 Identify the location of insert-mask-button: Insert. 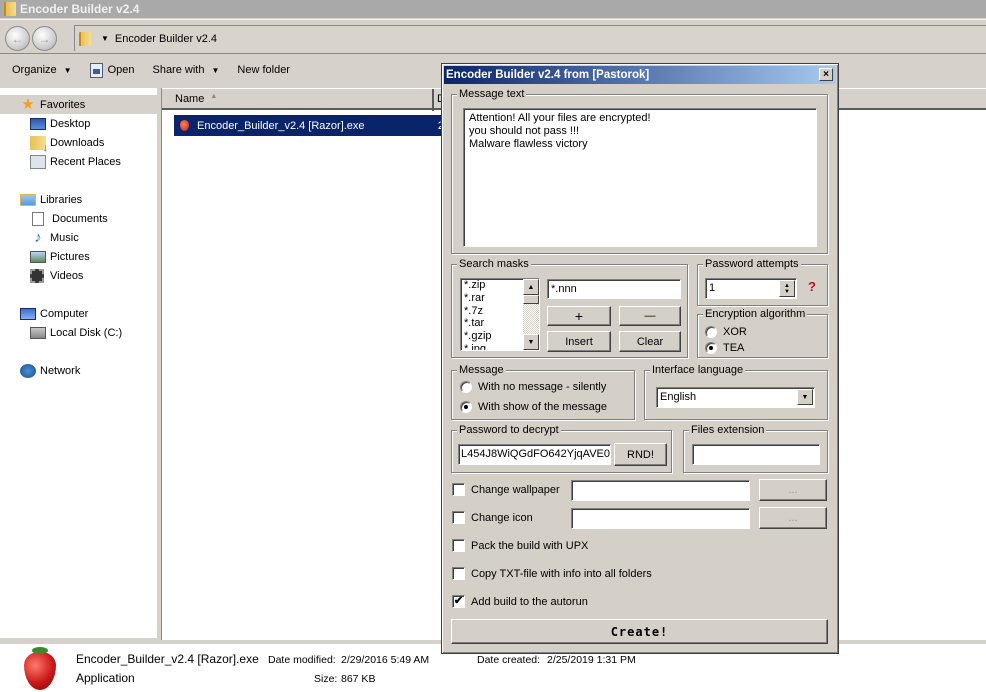
(579, 341).